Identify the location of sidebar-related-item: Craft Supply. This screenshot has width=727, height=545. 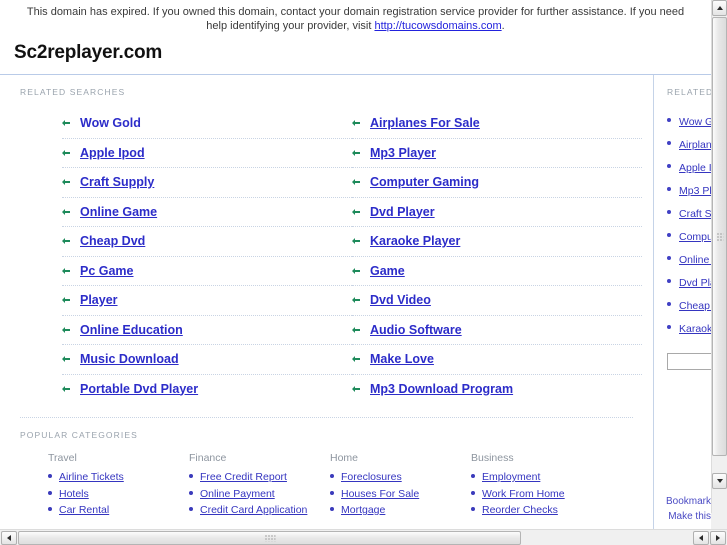
(689, 212).